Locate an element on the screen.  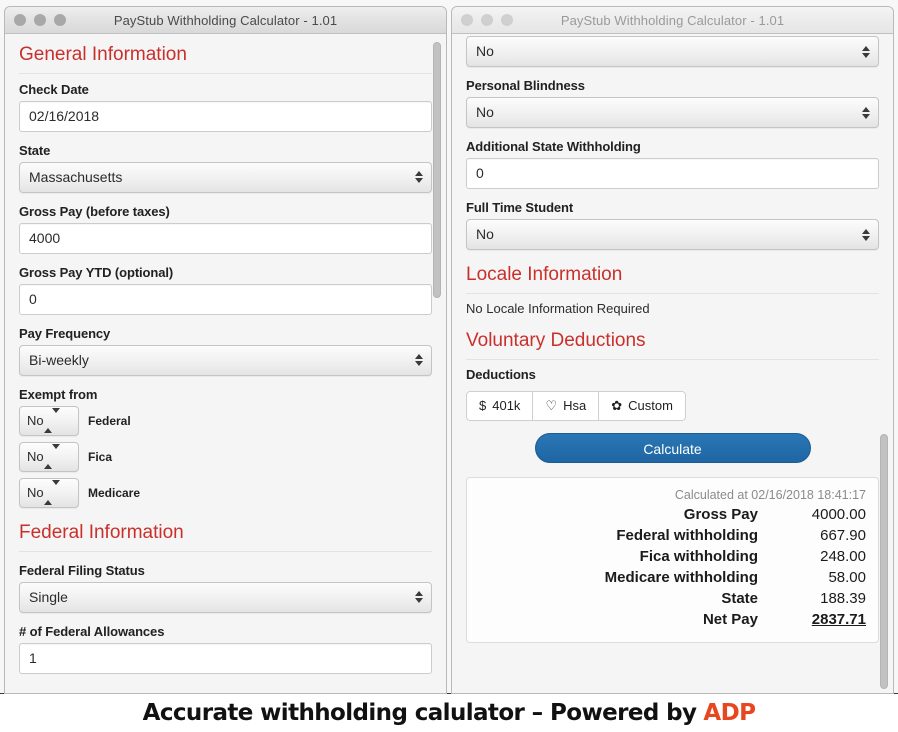
label-gross-pay-ytd: Gross Pay YTD (optional) is located at coordinates (96, 272).